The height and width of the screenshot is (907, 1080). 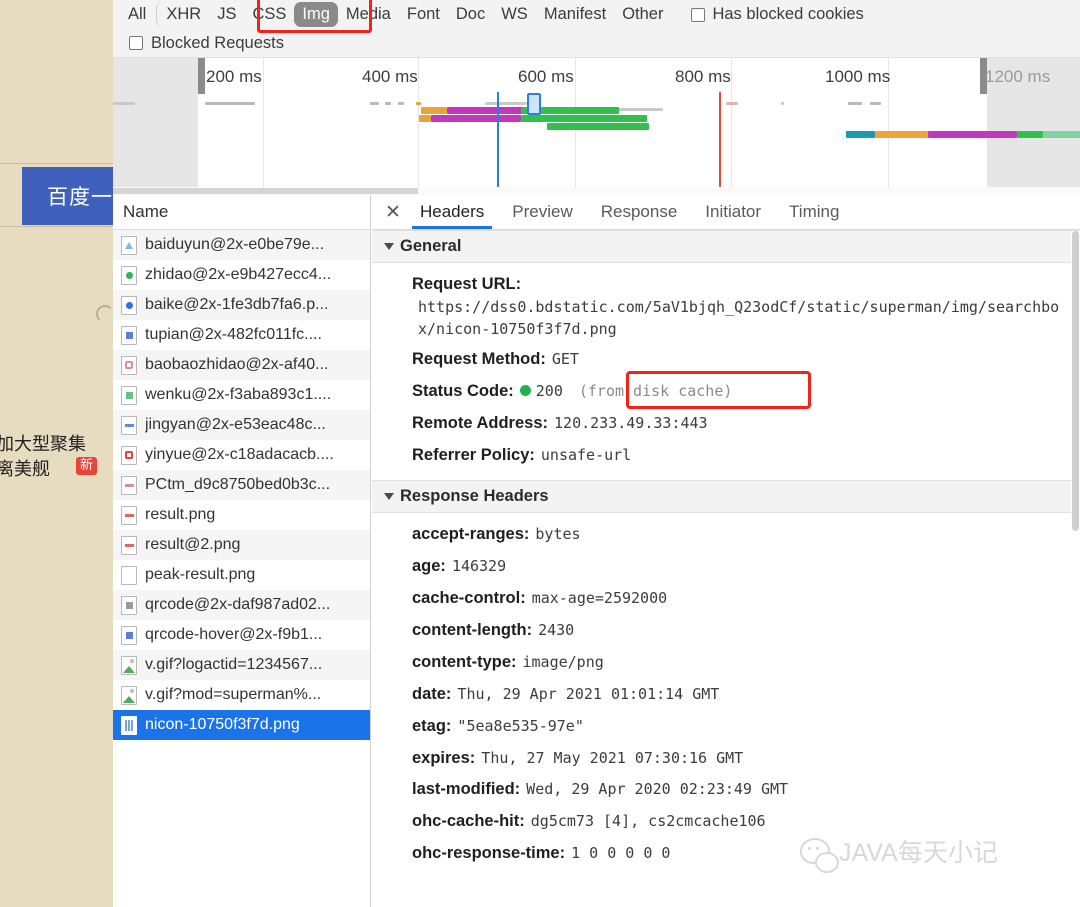 What do you see at coordinates (558, 534) in the screenshot?
I see `header-value: bytes` at bounding box center [558, 534].